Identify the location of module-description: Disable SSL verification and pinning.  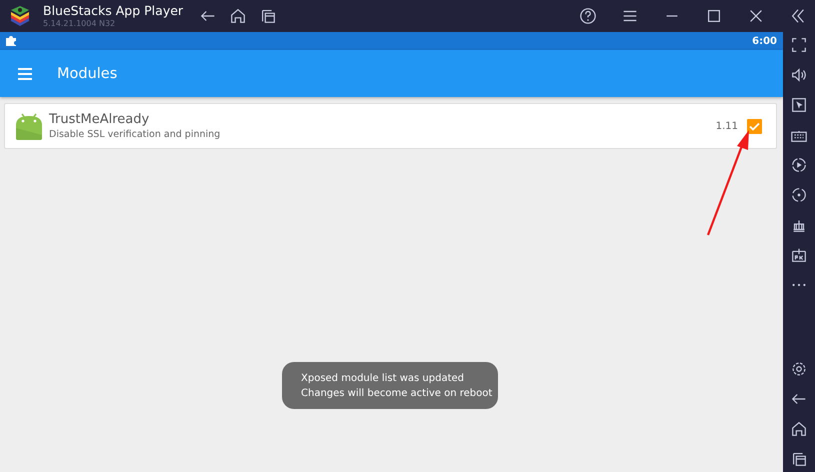
(135, 134).